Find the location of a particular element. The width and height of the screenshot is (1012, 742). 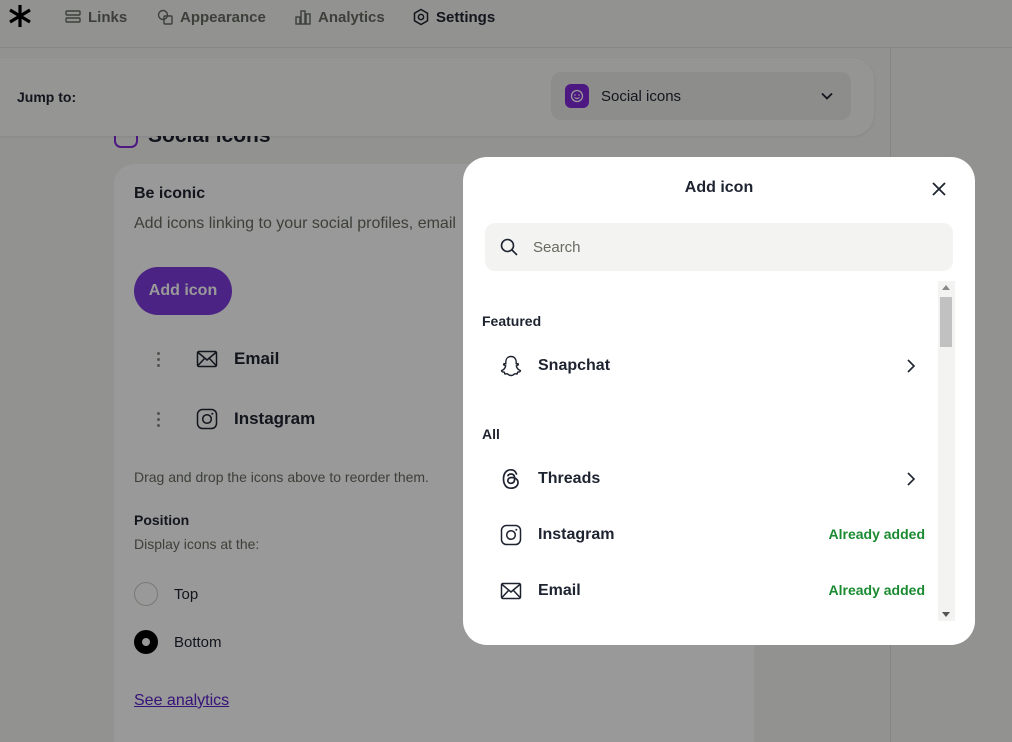

list-item-threads: Threads is located at coordinates (705, 479).